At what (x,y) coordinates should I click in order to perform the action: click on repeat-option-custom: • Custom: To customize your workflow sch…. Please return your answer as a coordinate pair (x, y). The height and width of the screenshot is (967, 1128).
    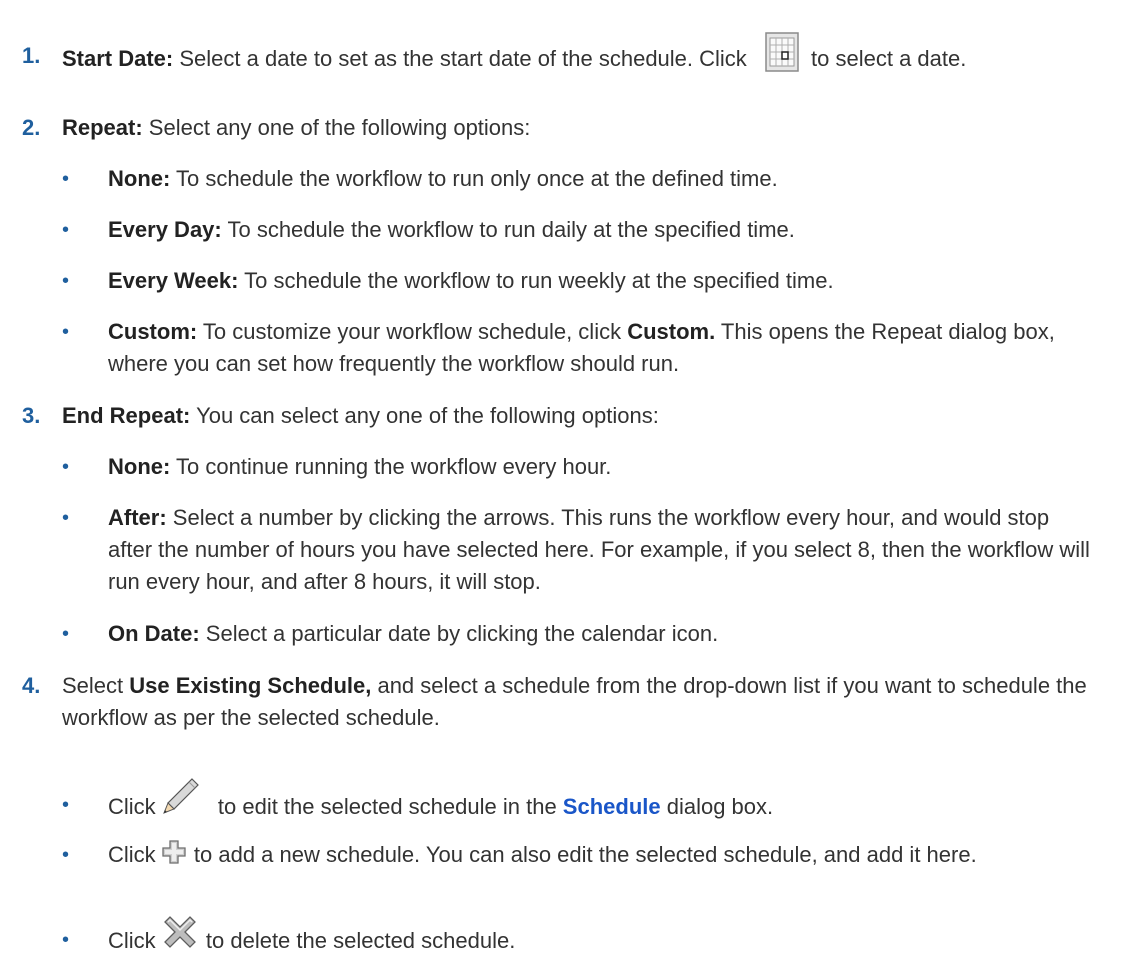
    Looking at the image, I should click on (580, 348).